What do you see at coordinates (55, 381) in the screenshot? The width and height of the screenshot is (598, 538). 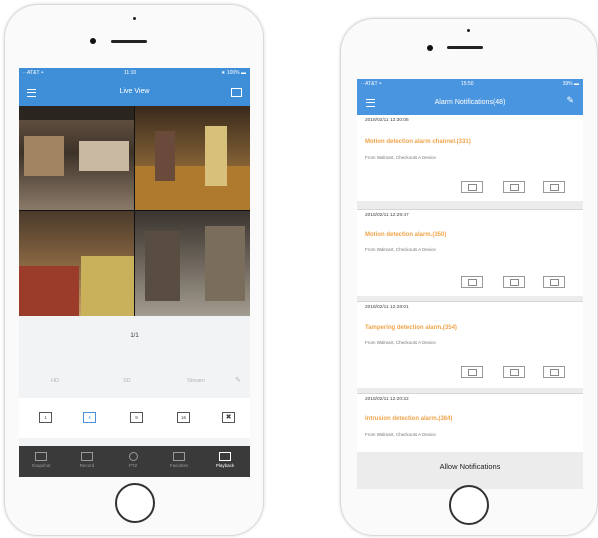 I see `hd-option: HD` at bounding box center [55, 381].